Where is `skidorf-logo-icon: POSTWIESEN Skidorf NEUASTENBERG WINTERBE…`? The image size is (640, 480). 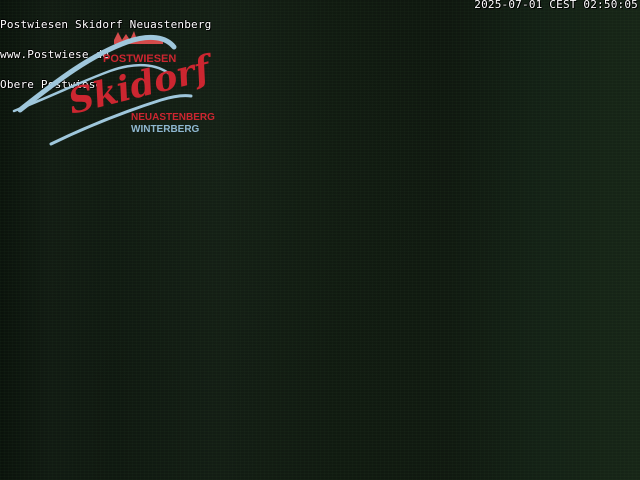 skidorf-logo-icon: POSTWIESEN Skidorf NEUASTENBERG WINTERBE… is located at coordinates (114, 88).